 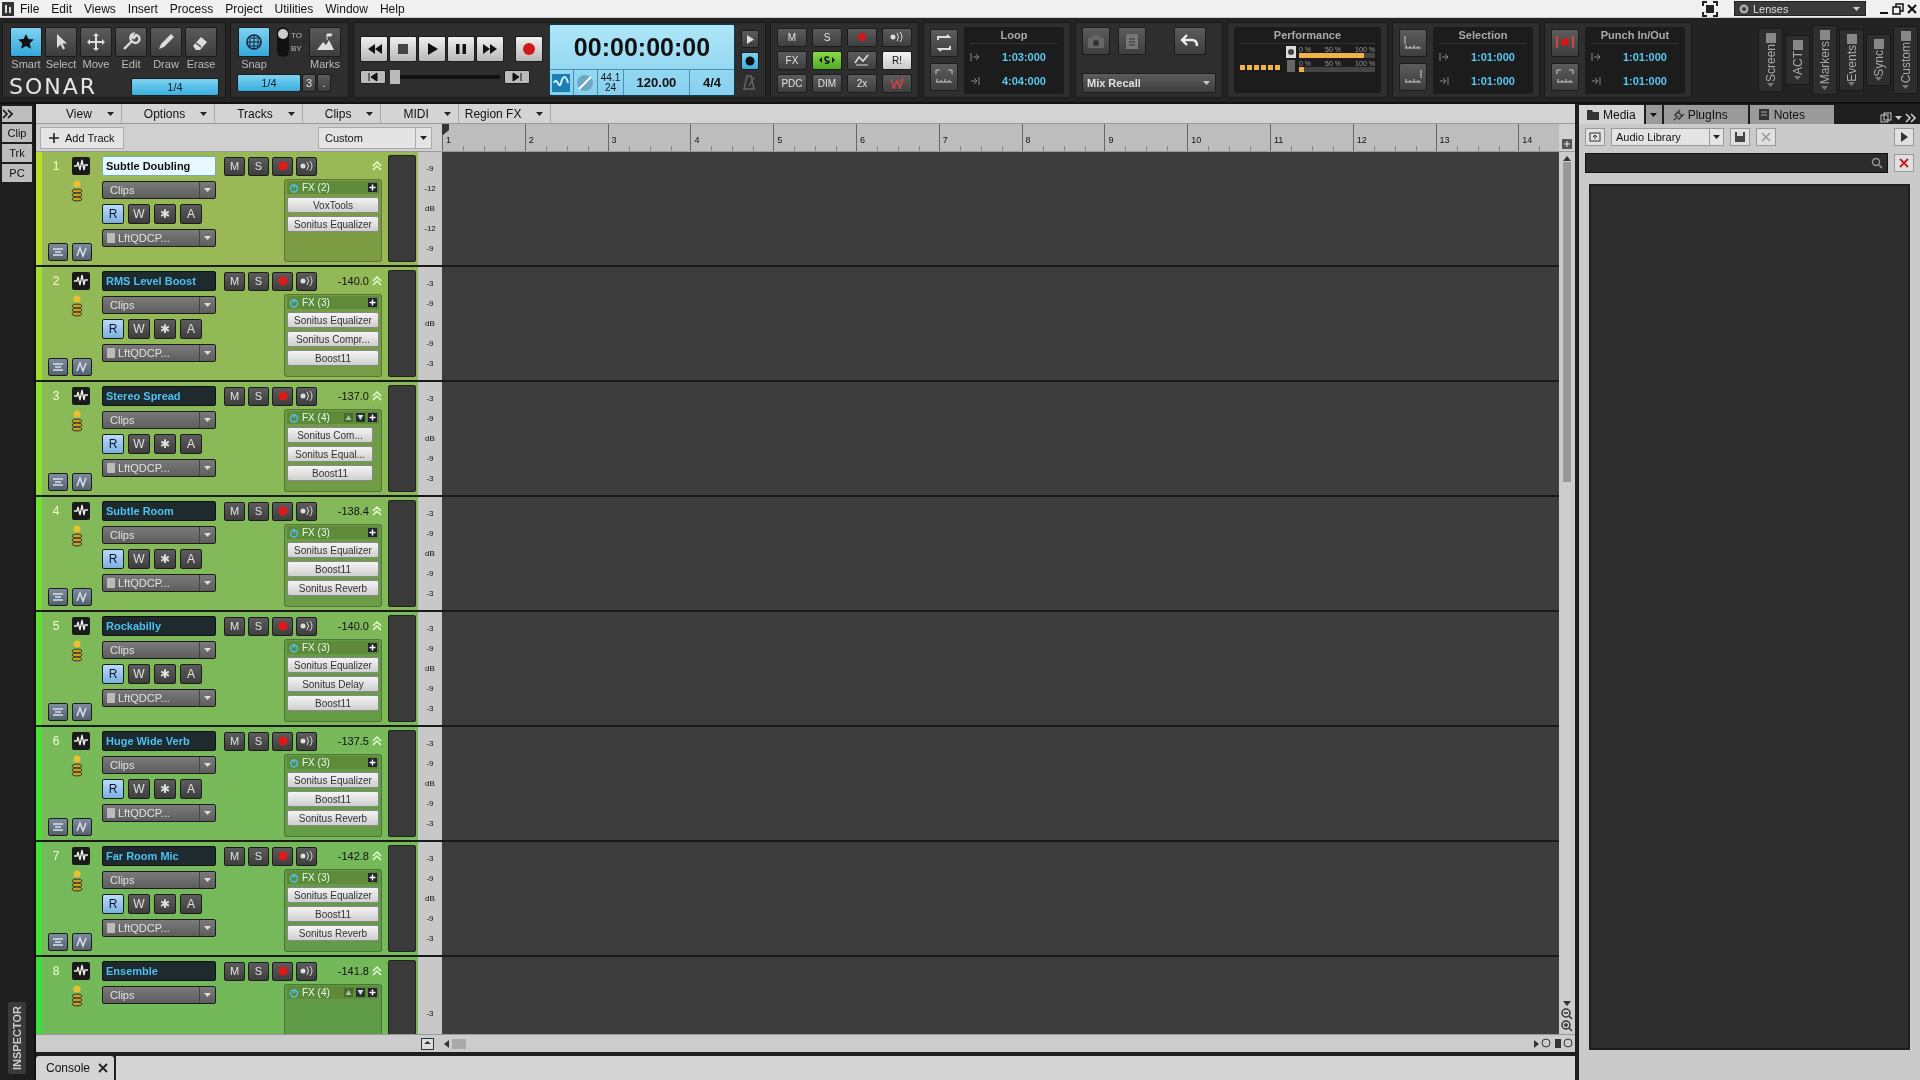 I want to click on volume-value: -141.8, so click(x=353, y=971).